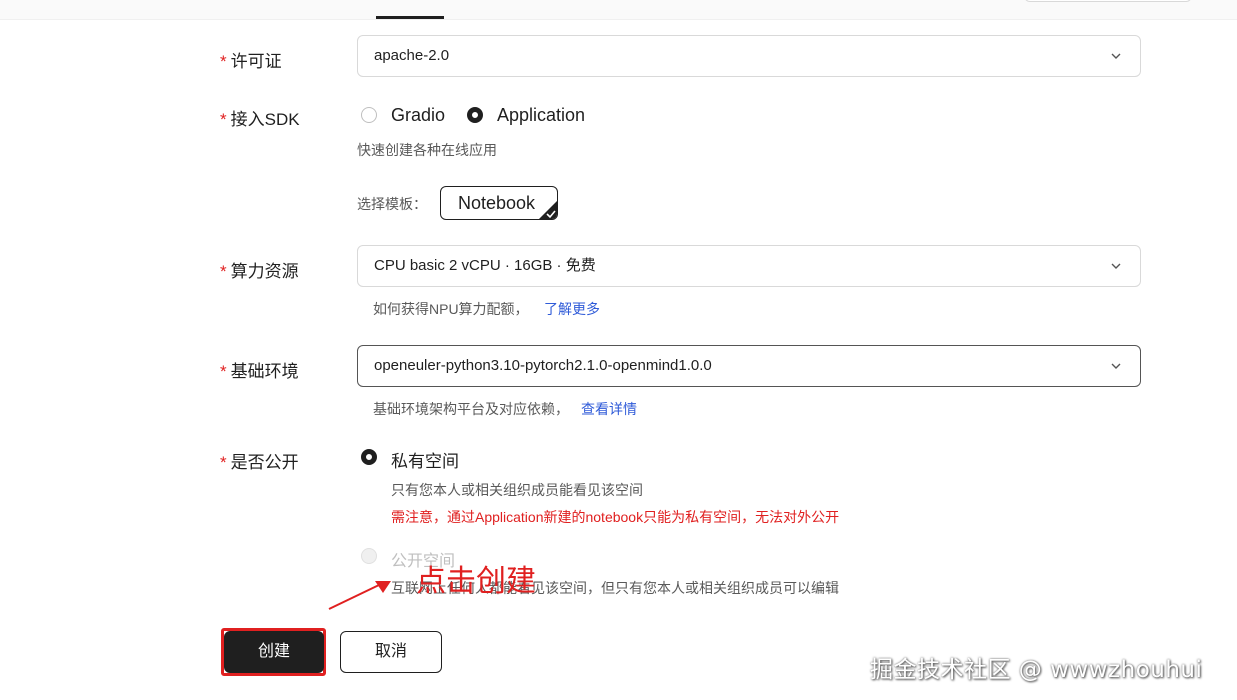 This screenshot has width=1237, height=700. What do you see at coordinates (517, 490) in the screenshot?
I see `private-hint: 只有您本人或相关组织成员能看见该空间` at bounding box center [517, 490].